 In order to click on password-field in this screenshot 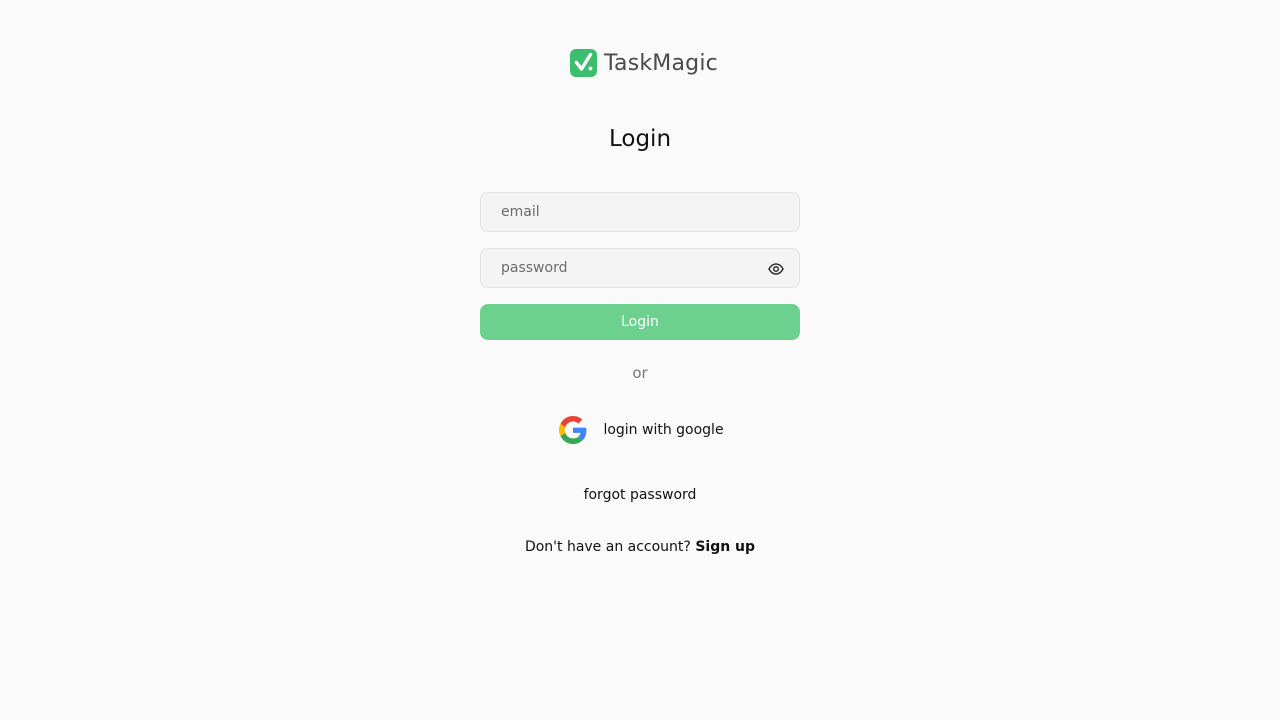, I will do `click(640, 268)`.